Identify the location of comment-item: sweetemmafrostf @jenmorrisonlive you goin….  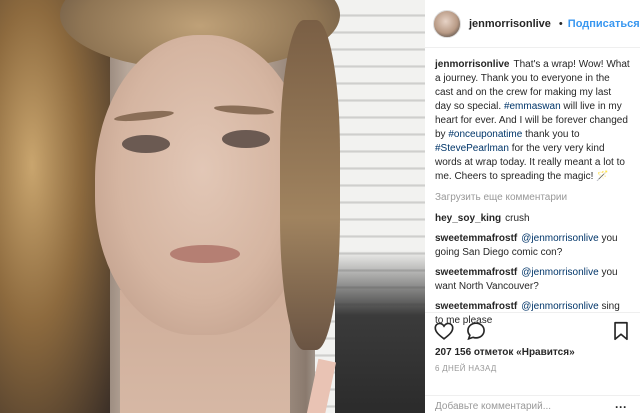
(532, 246).